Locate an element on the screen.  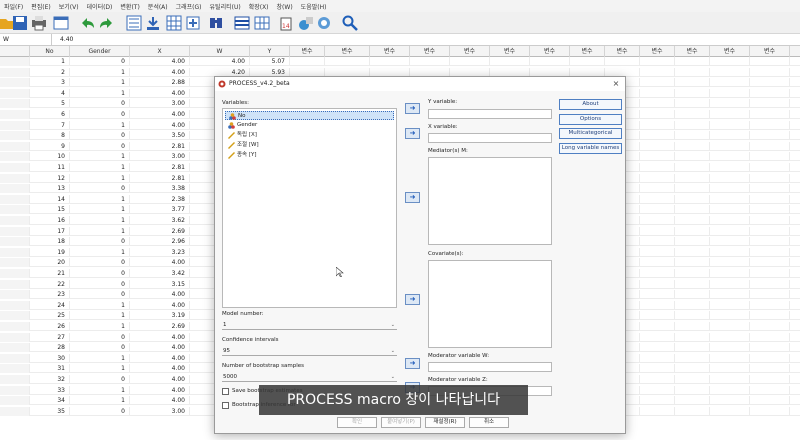
data-cell: 2.88 is located at coordinates (160, 83).